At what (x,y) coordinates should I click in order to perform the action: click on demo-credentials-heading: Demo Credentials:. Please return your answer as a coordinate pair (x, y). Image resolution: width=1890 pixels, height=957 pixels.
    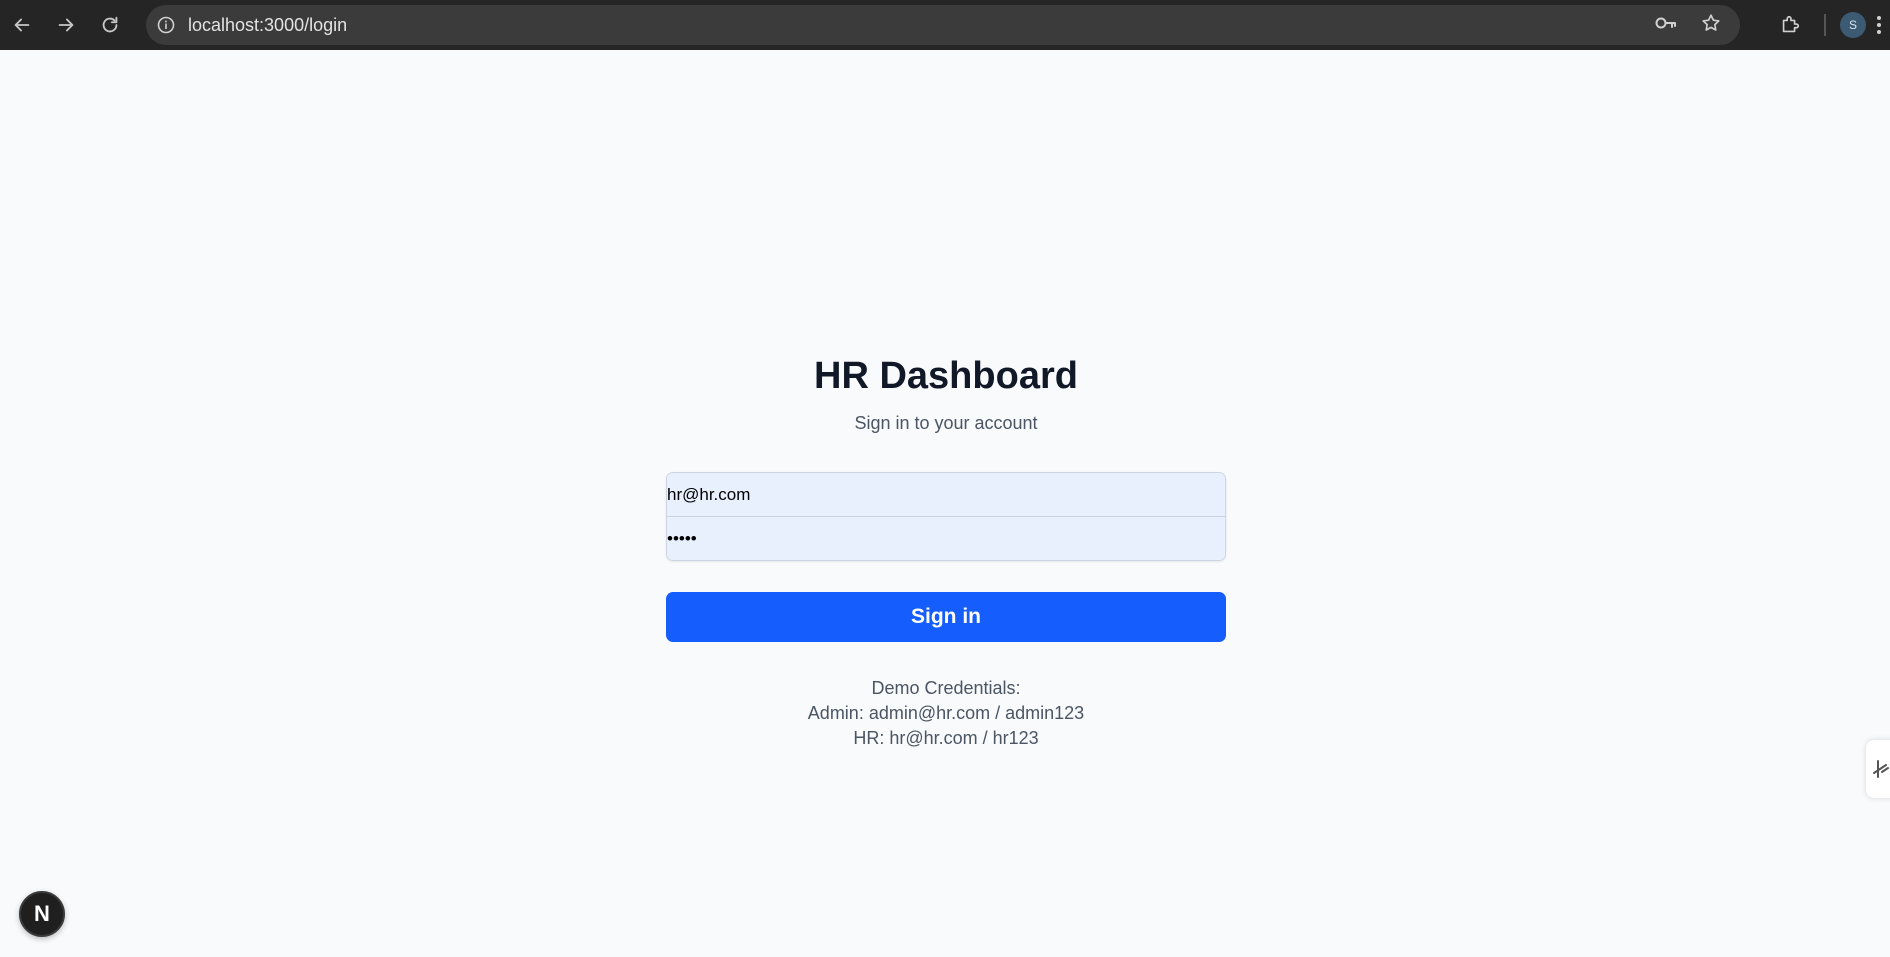
    Looking at the image, I should click on (946, 688).